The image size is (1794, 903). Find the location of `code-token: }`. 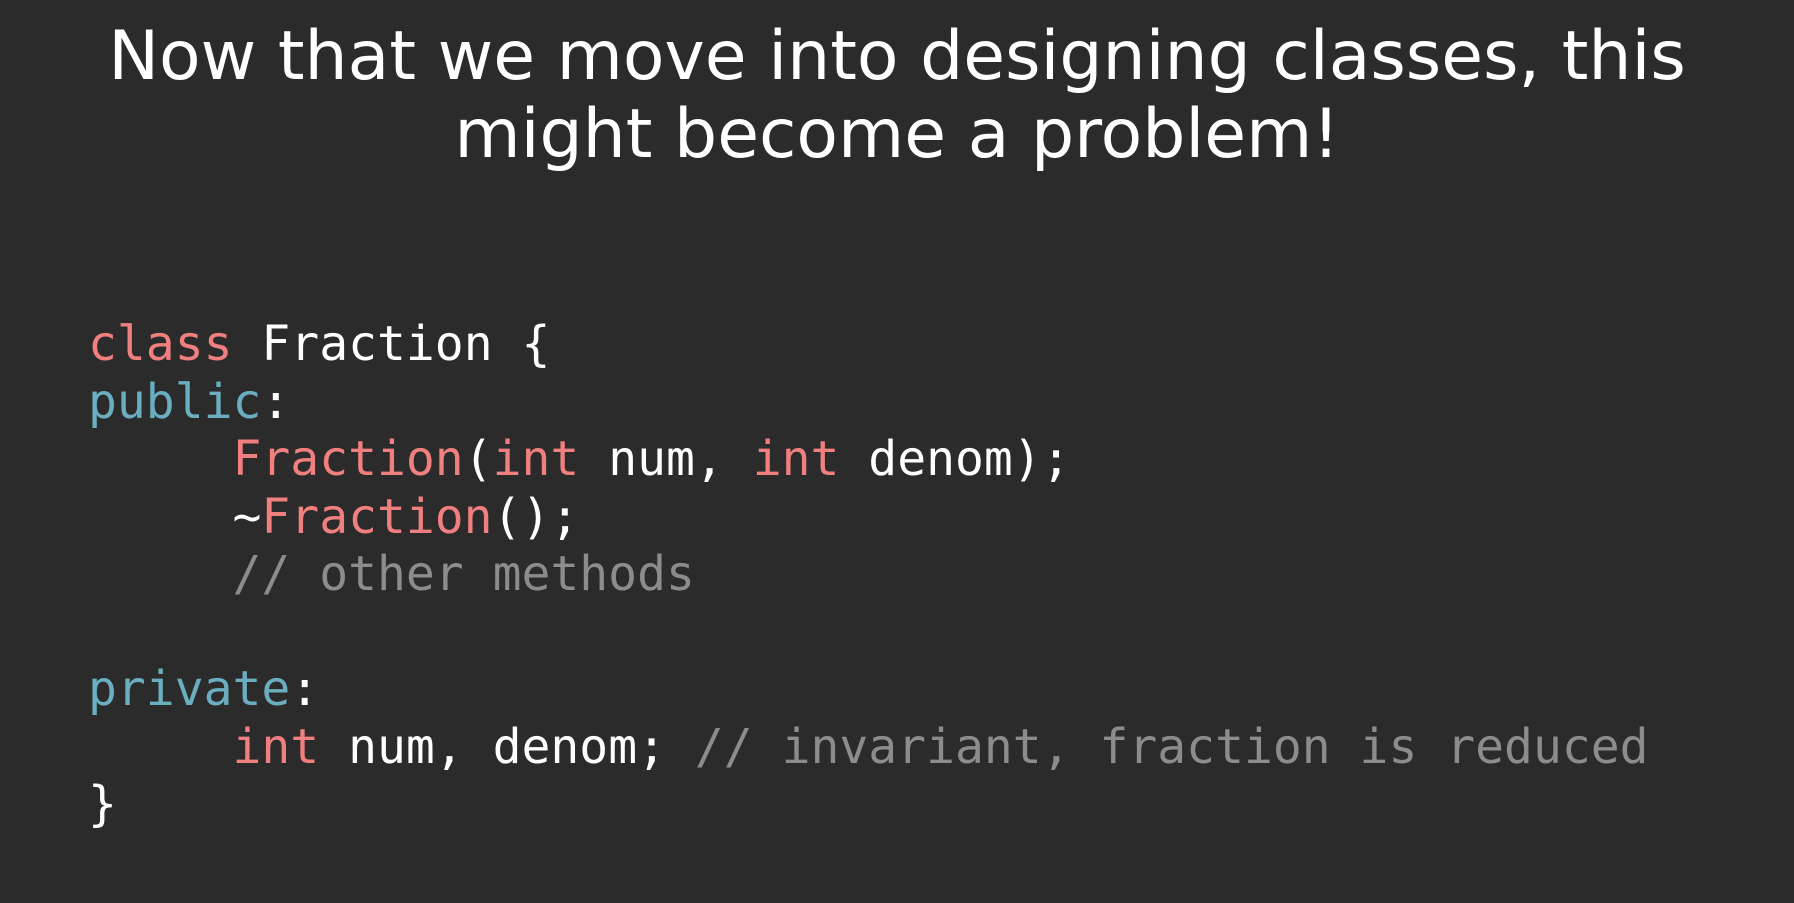

code-token: } is located at coordinates (102, 804).